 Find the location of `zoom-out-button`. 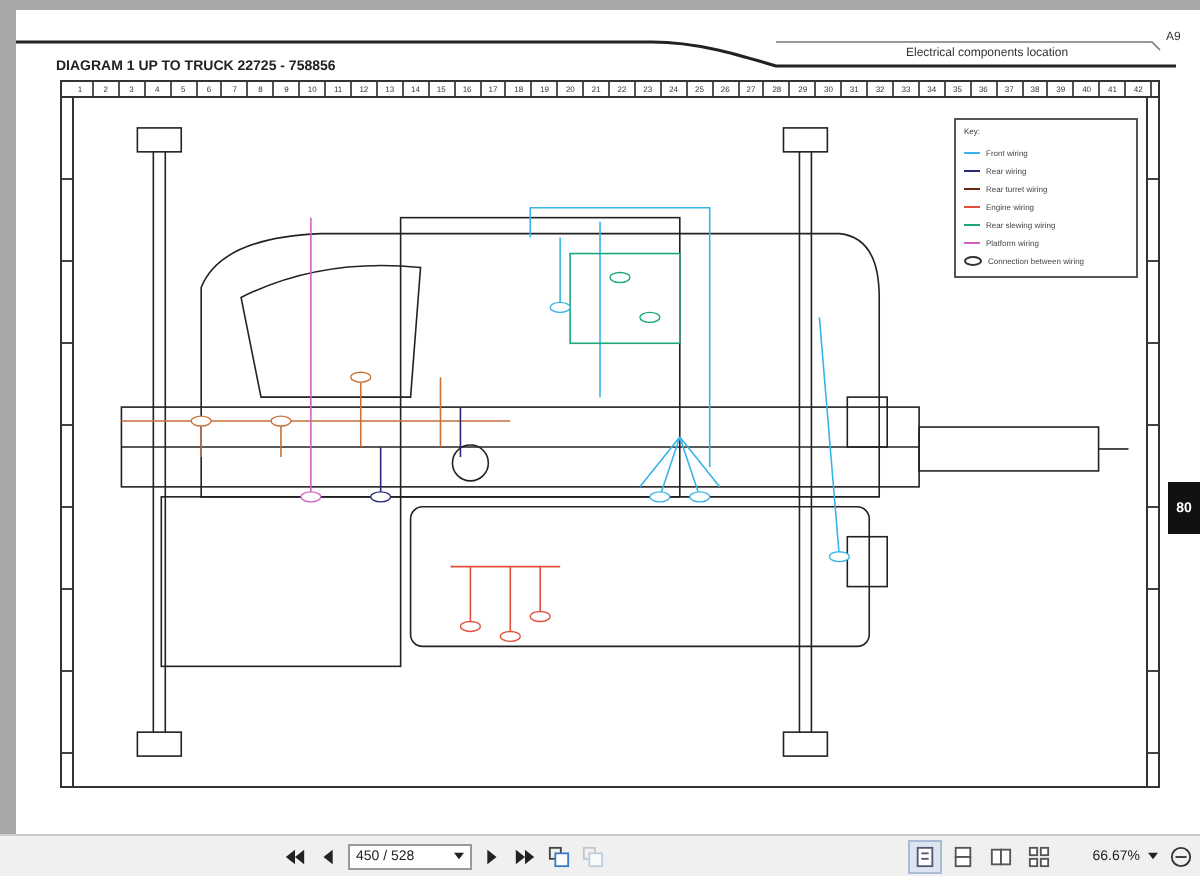

zoom-out-button is located at coordinates (1181, 856).